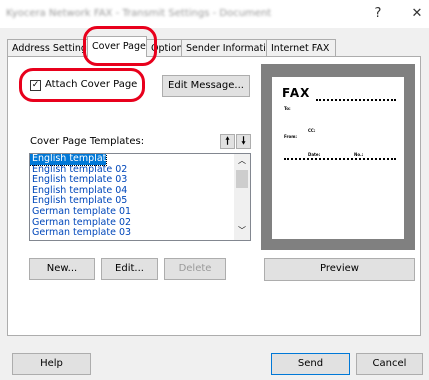  Describe the element at coordinates (242, 179) in the screenshot. I see `scroll-thumb` at that location.